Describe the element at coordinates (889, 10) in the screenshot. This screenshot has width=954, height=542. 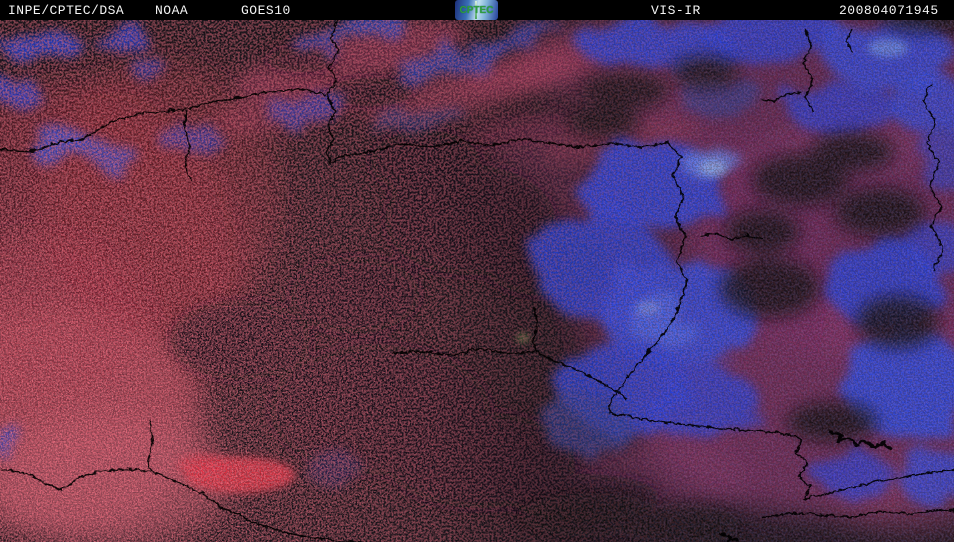
I see `timestamp-label: 200804071945` at that location.